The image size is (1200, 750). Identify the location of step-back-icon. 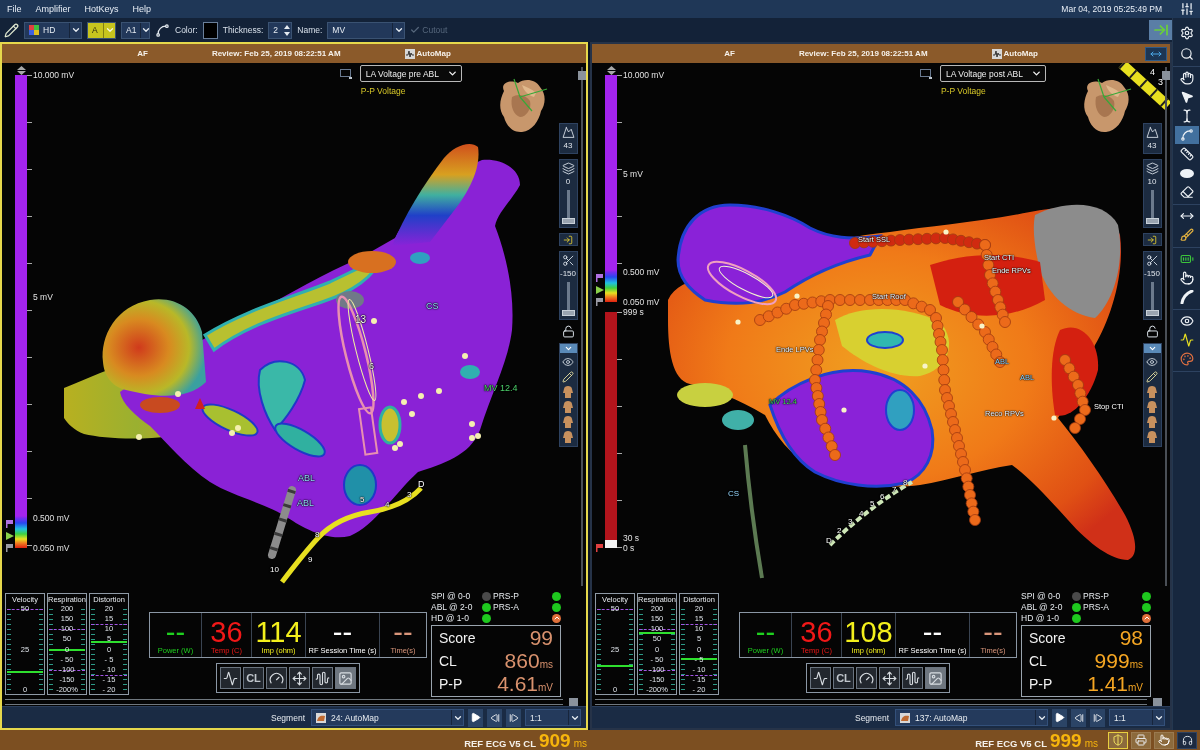
(1078, 717).